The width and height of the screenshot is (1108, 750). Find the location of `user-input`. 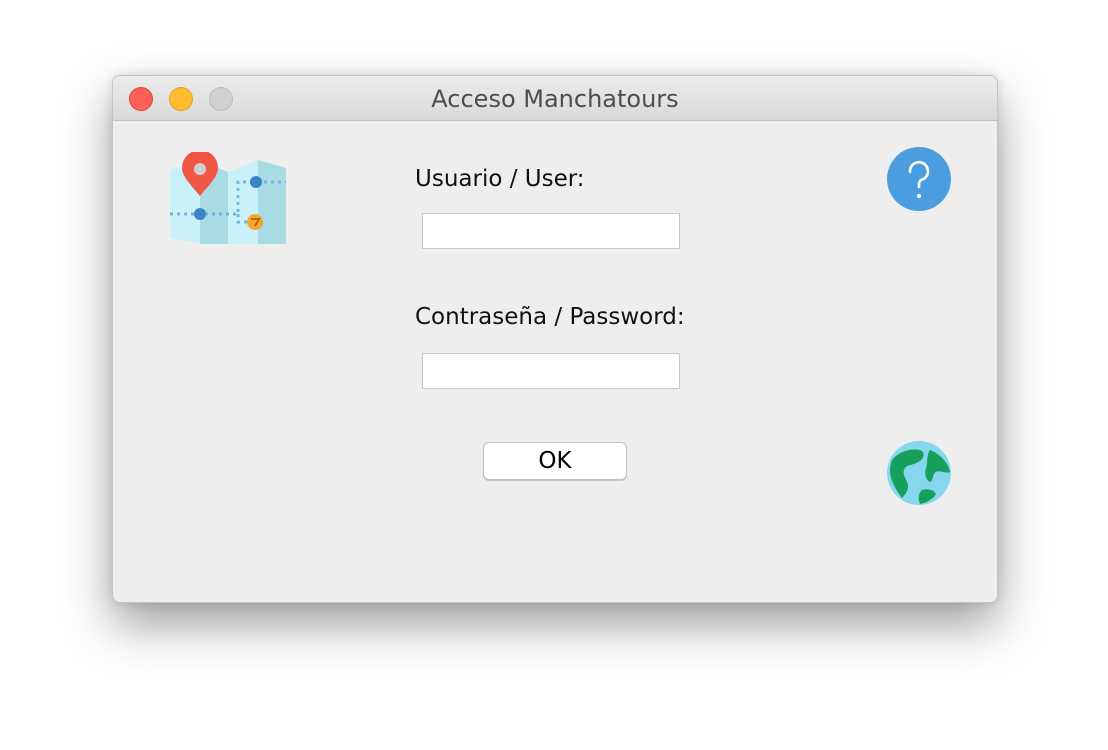

user-input is located at coordinates (551, 231).